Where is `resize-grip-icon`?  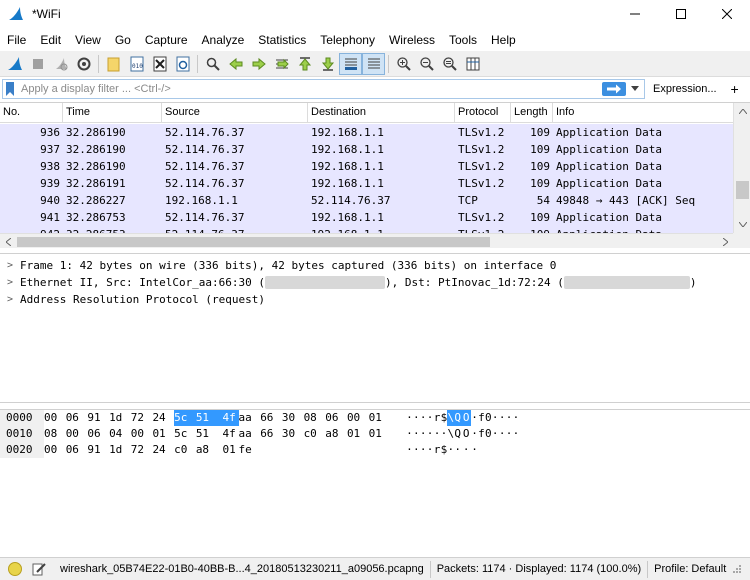
resize-grip-icon is located at coordinates (737, 569).